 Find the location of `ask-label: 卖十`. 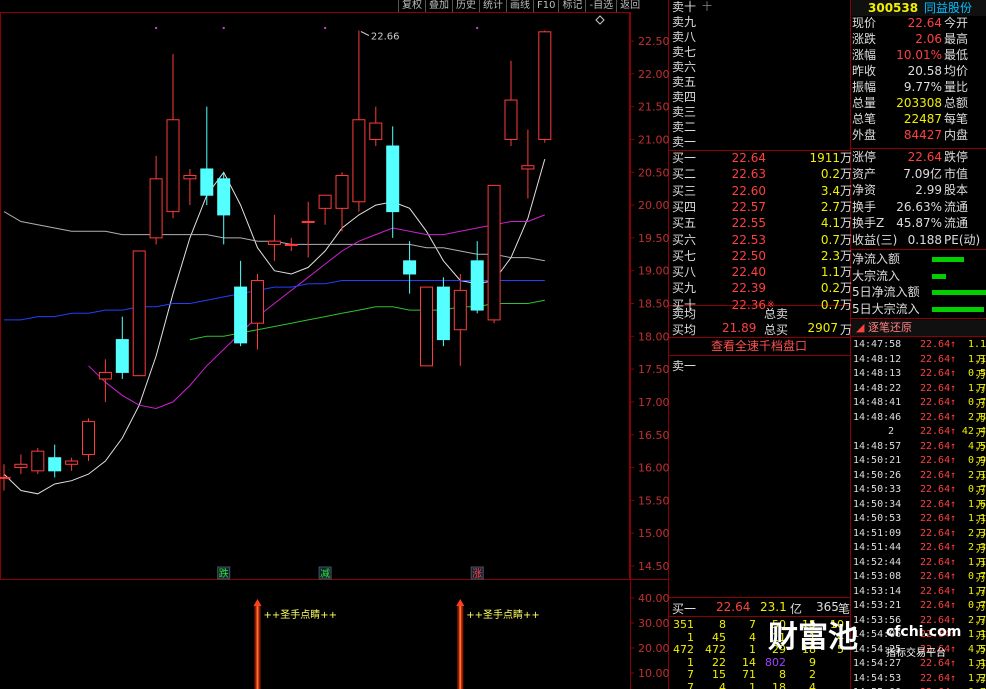

ask-label: 卖十 is located at coordinates (684, 7).